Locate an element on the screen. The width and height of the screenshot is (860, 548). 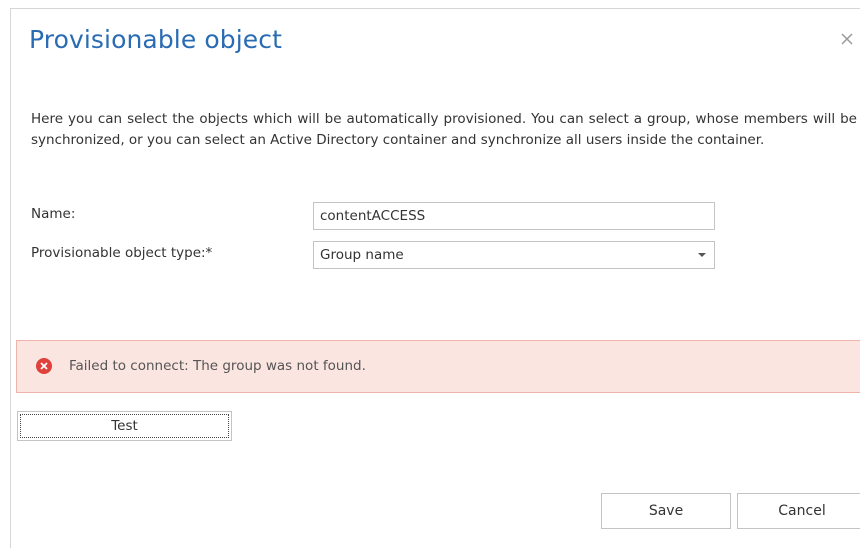
object-type-label: Provisionable object type:* is located at coordinates (122, 253).